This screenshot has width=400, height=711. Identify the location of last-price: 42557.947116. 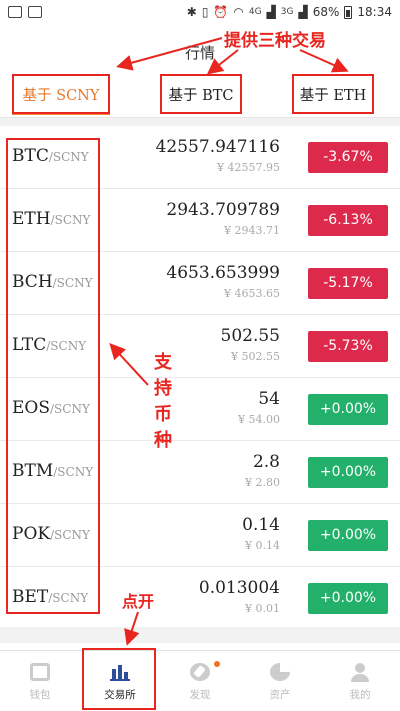
(217, 147).